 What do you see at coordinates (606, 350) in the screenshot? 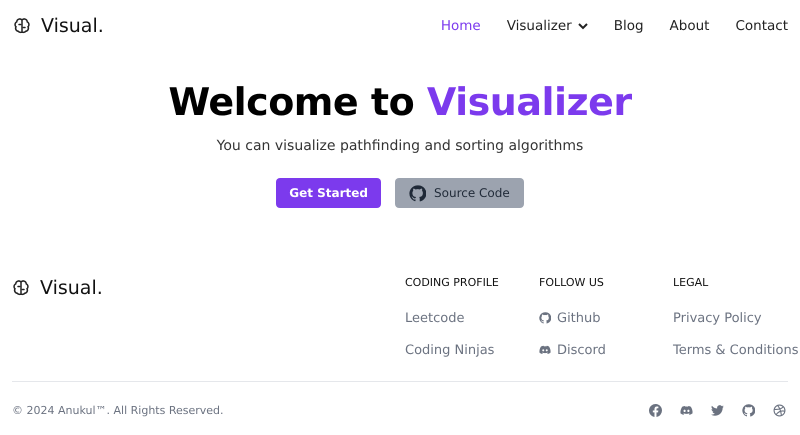
I see `footer-link: Discord` at bounding box center [606, 350].